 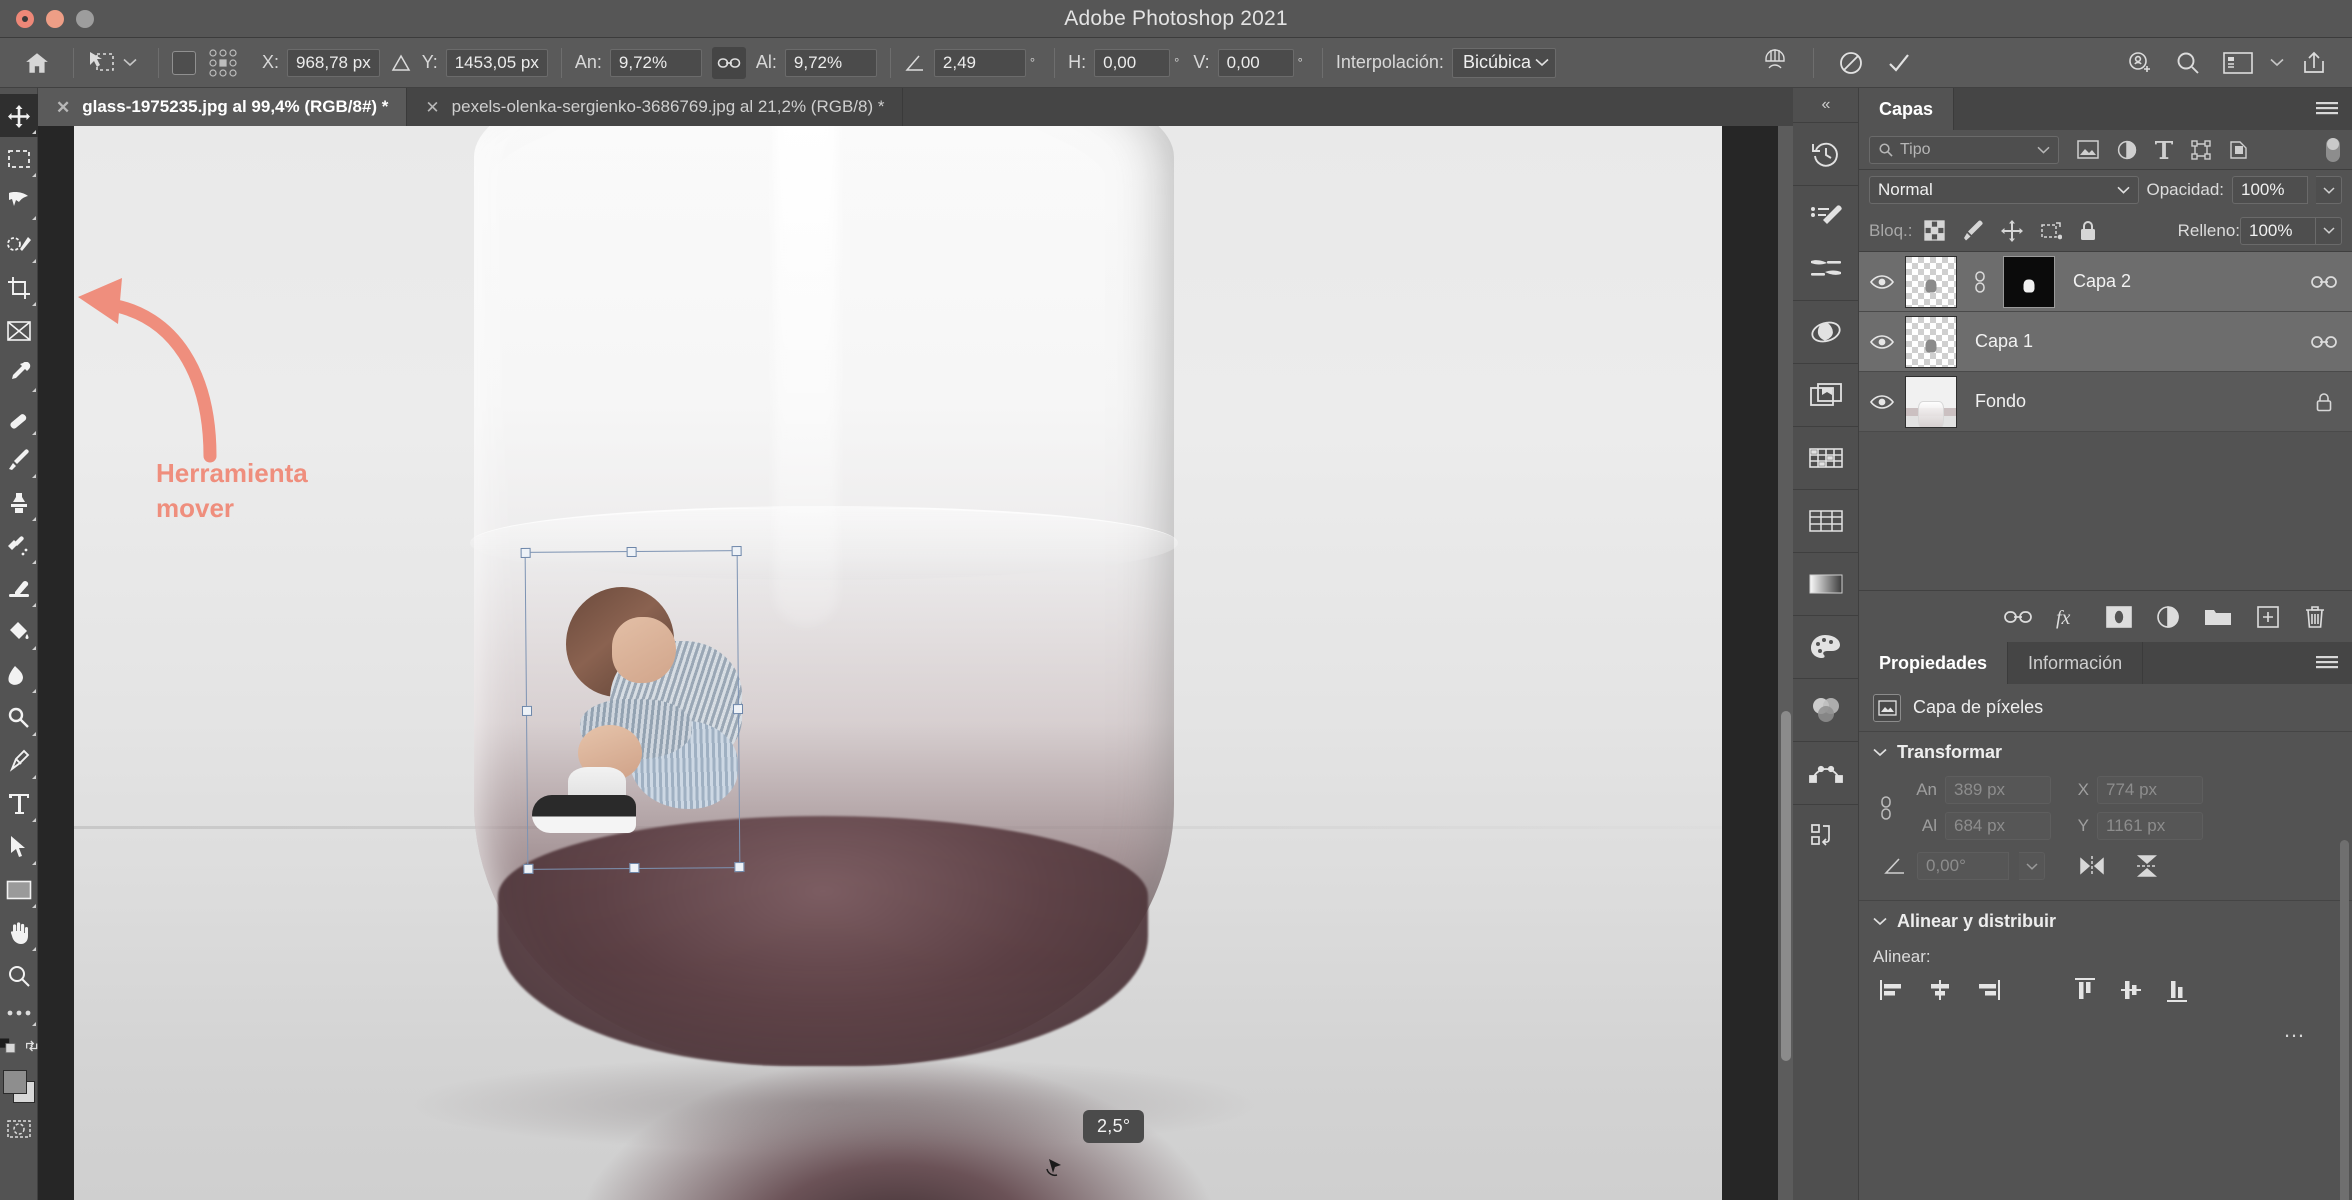 What do you see at coordinates (19, 287) in the screenshot?
I see `tool-crop` at bounding box center [19, 287].